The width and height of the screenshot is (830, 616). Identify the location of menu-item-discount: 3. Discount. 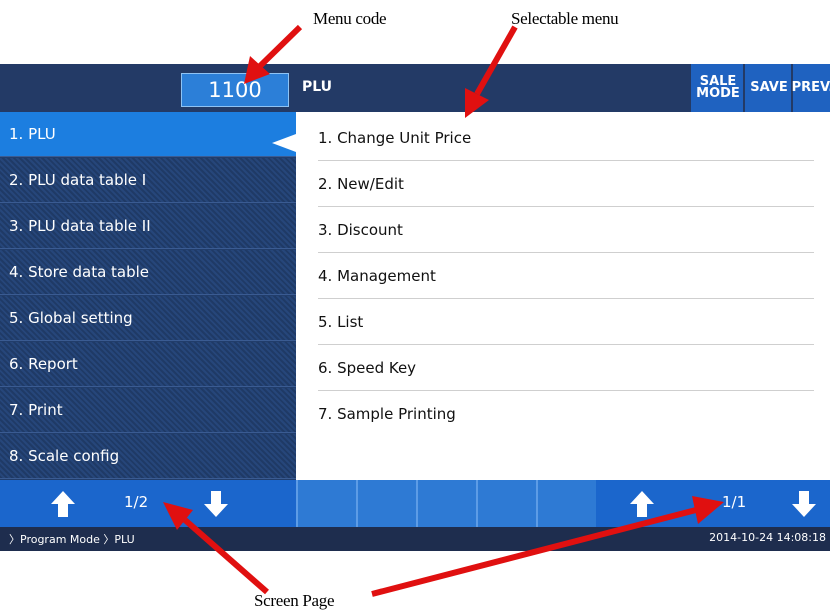
(566, 230).